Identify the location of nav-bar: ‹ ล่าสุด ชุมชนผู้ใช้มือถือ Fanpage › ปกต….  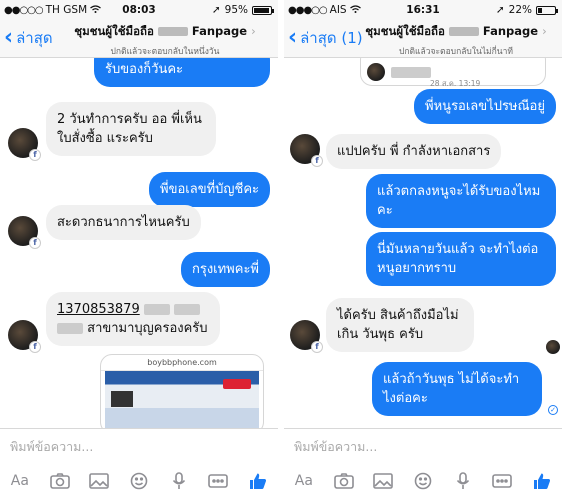
(139, 39).